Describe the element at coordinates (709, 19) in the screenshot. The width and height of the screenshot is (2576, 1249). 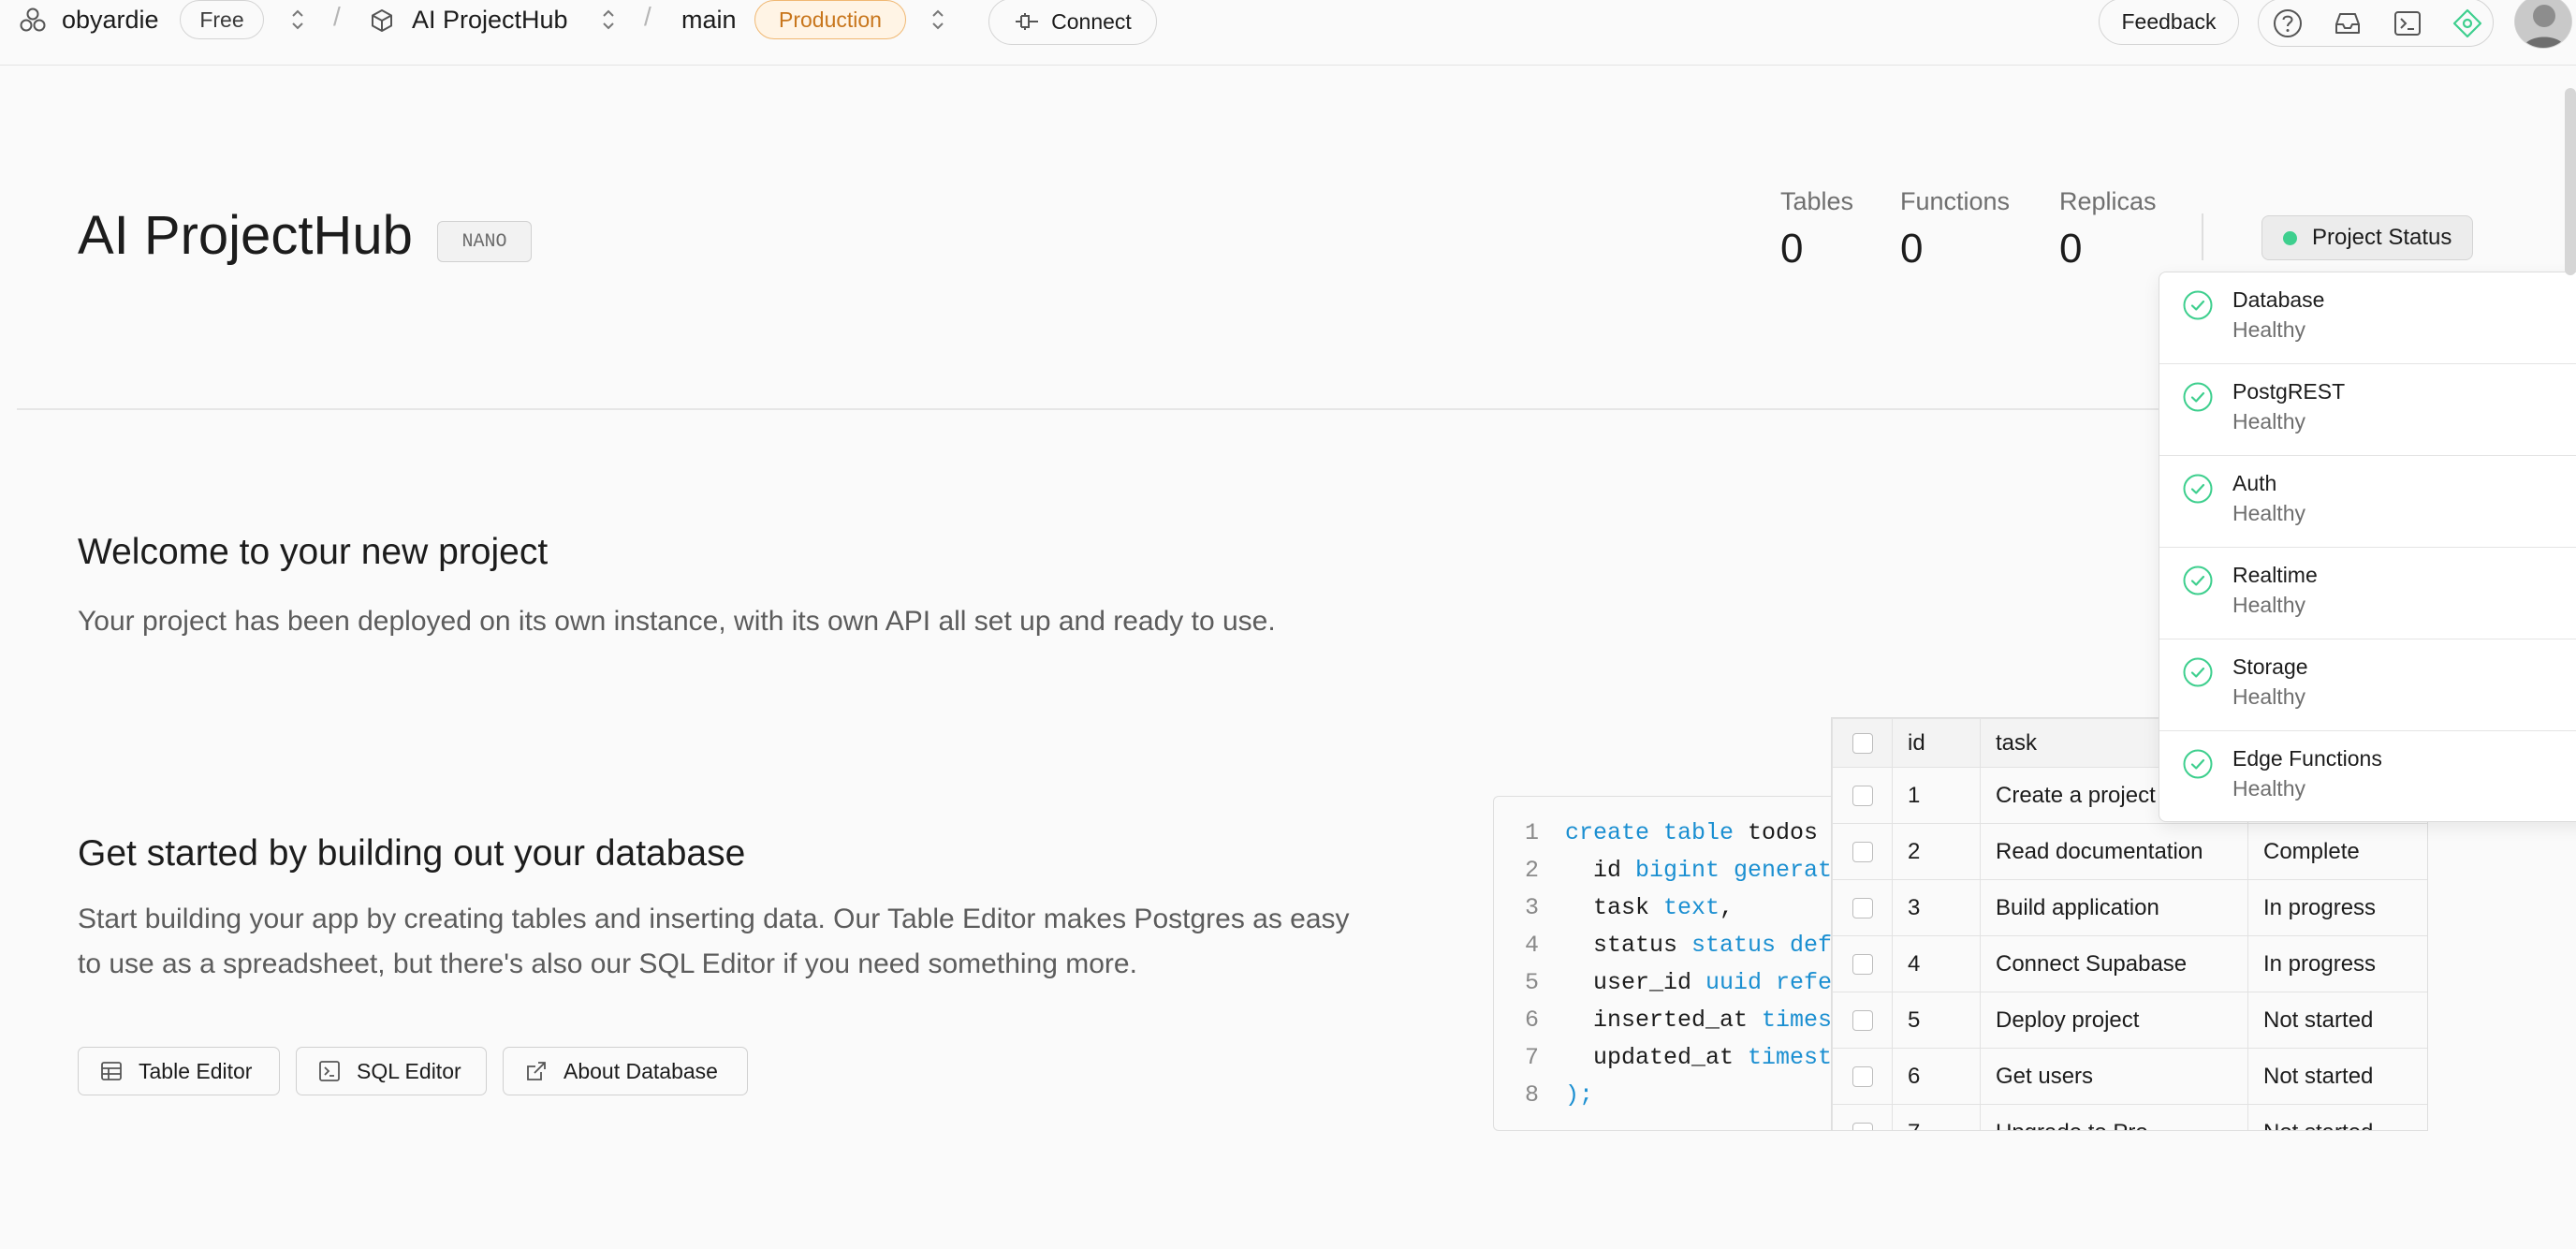
I see `branch-name: main` at that location.